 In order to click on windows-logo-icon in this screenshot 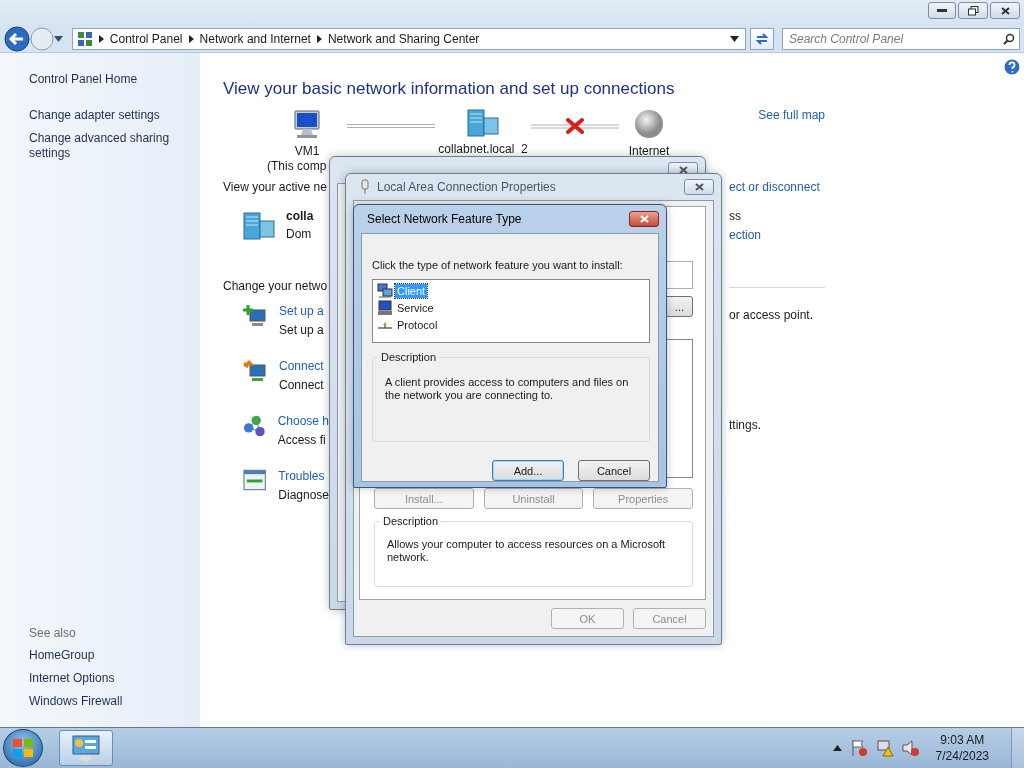, I will do `click(23, 748)`.